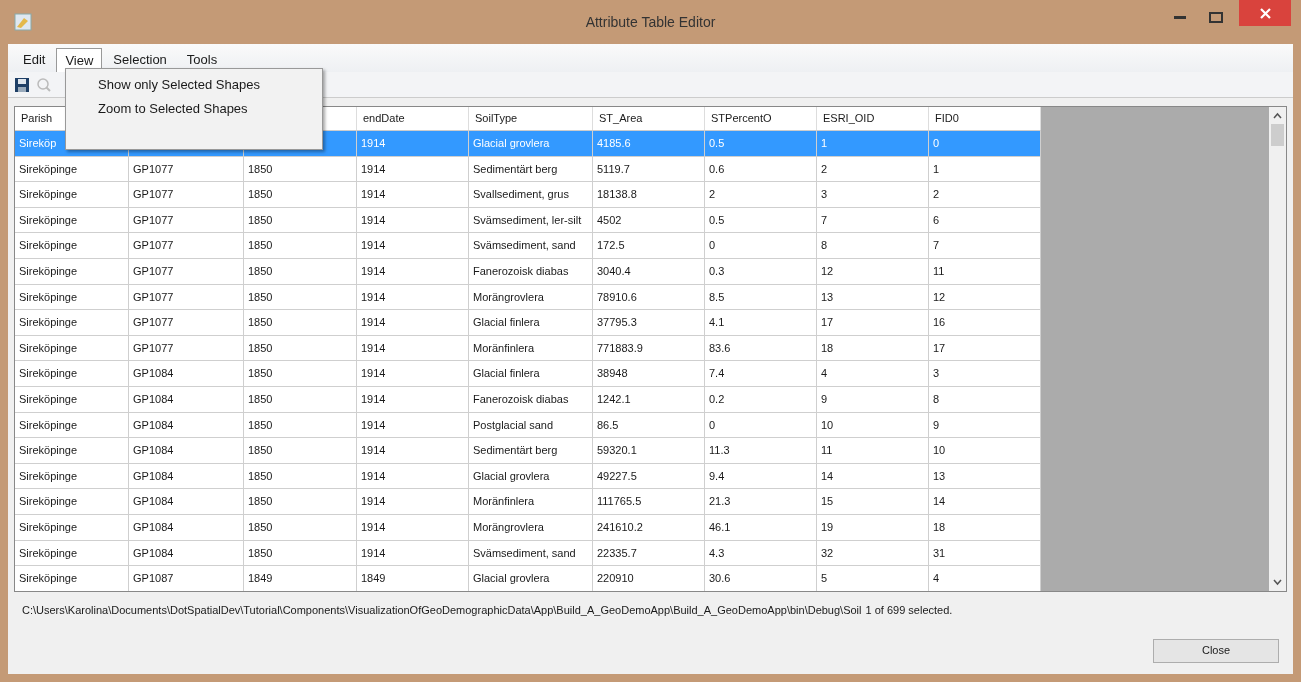 The image size is (1301, 682). I want to click on table-cell-text: Svallsediment, grus, so click(521, 195).